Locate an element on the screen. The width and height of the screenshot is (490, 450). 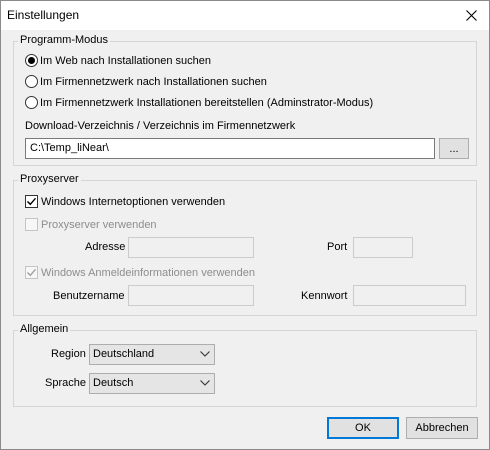
region-select: Deutschland is located at coordinates (152, 354).